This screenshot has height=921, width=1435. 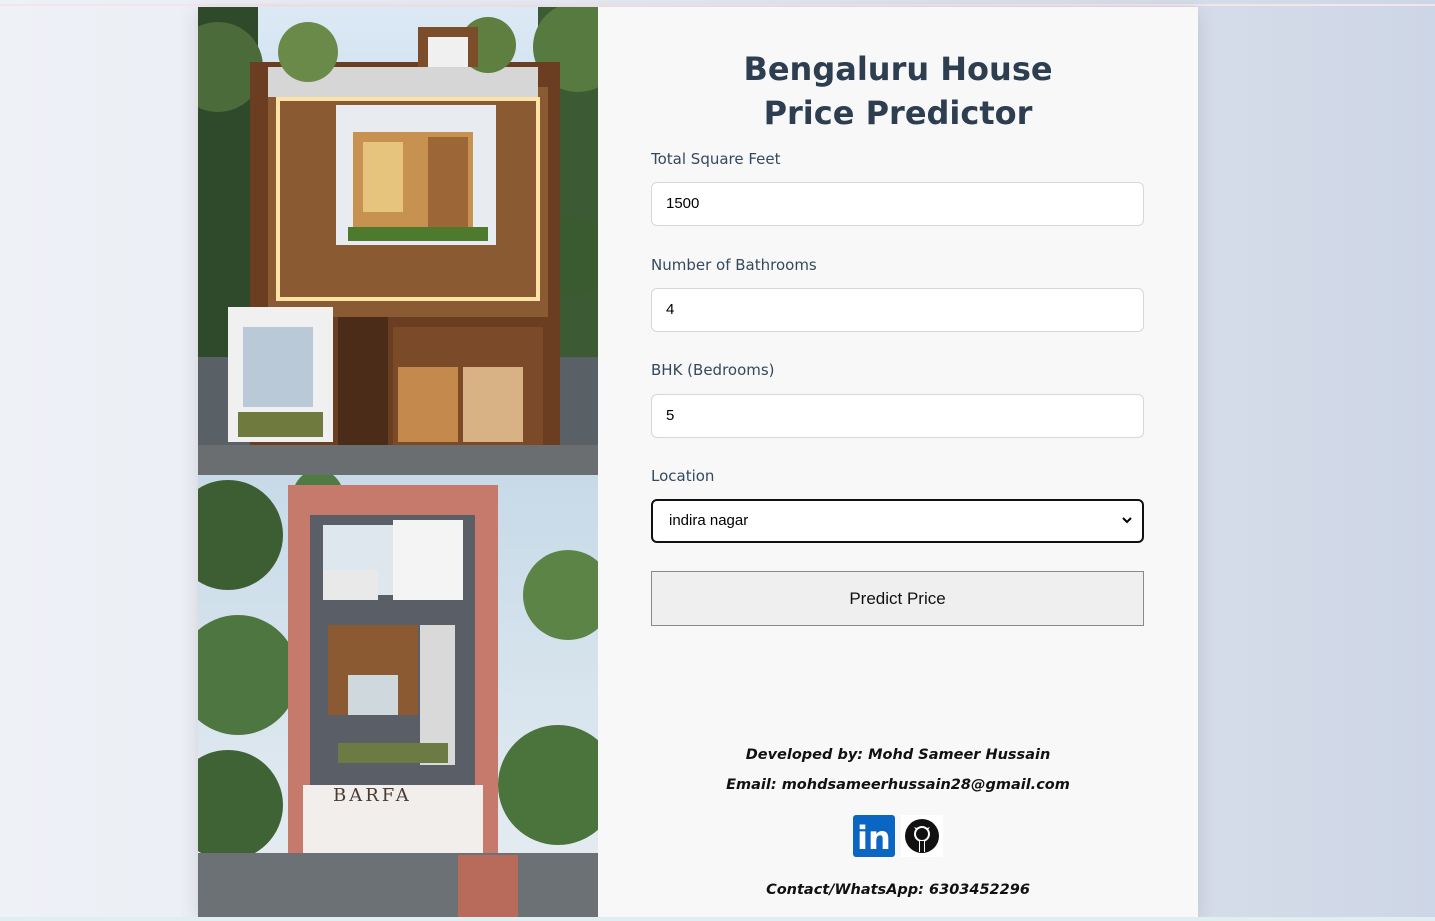 I want to click on predict-button: Predict Price, so click(x=897, y=598).